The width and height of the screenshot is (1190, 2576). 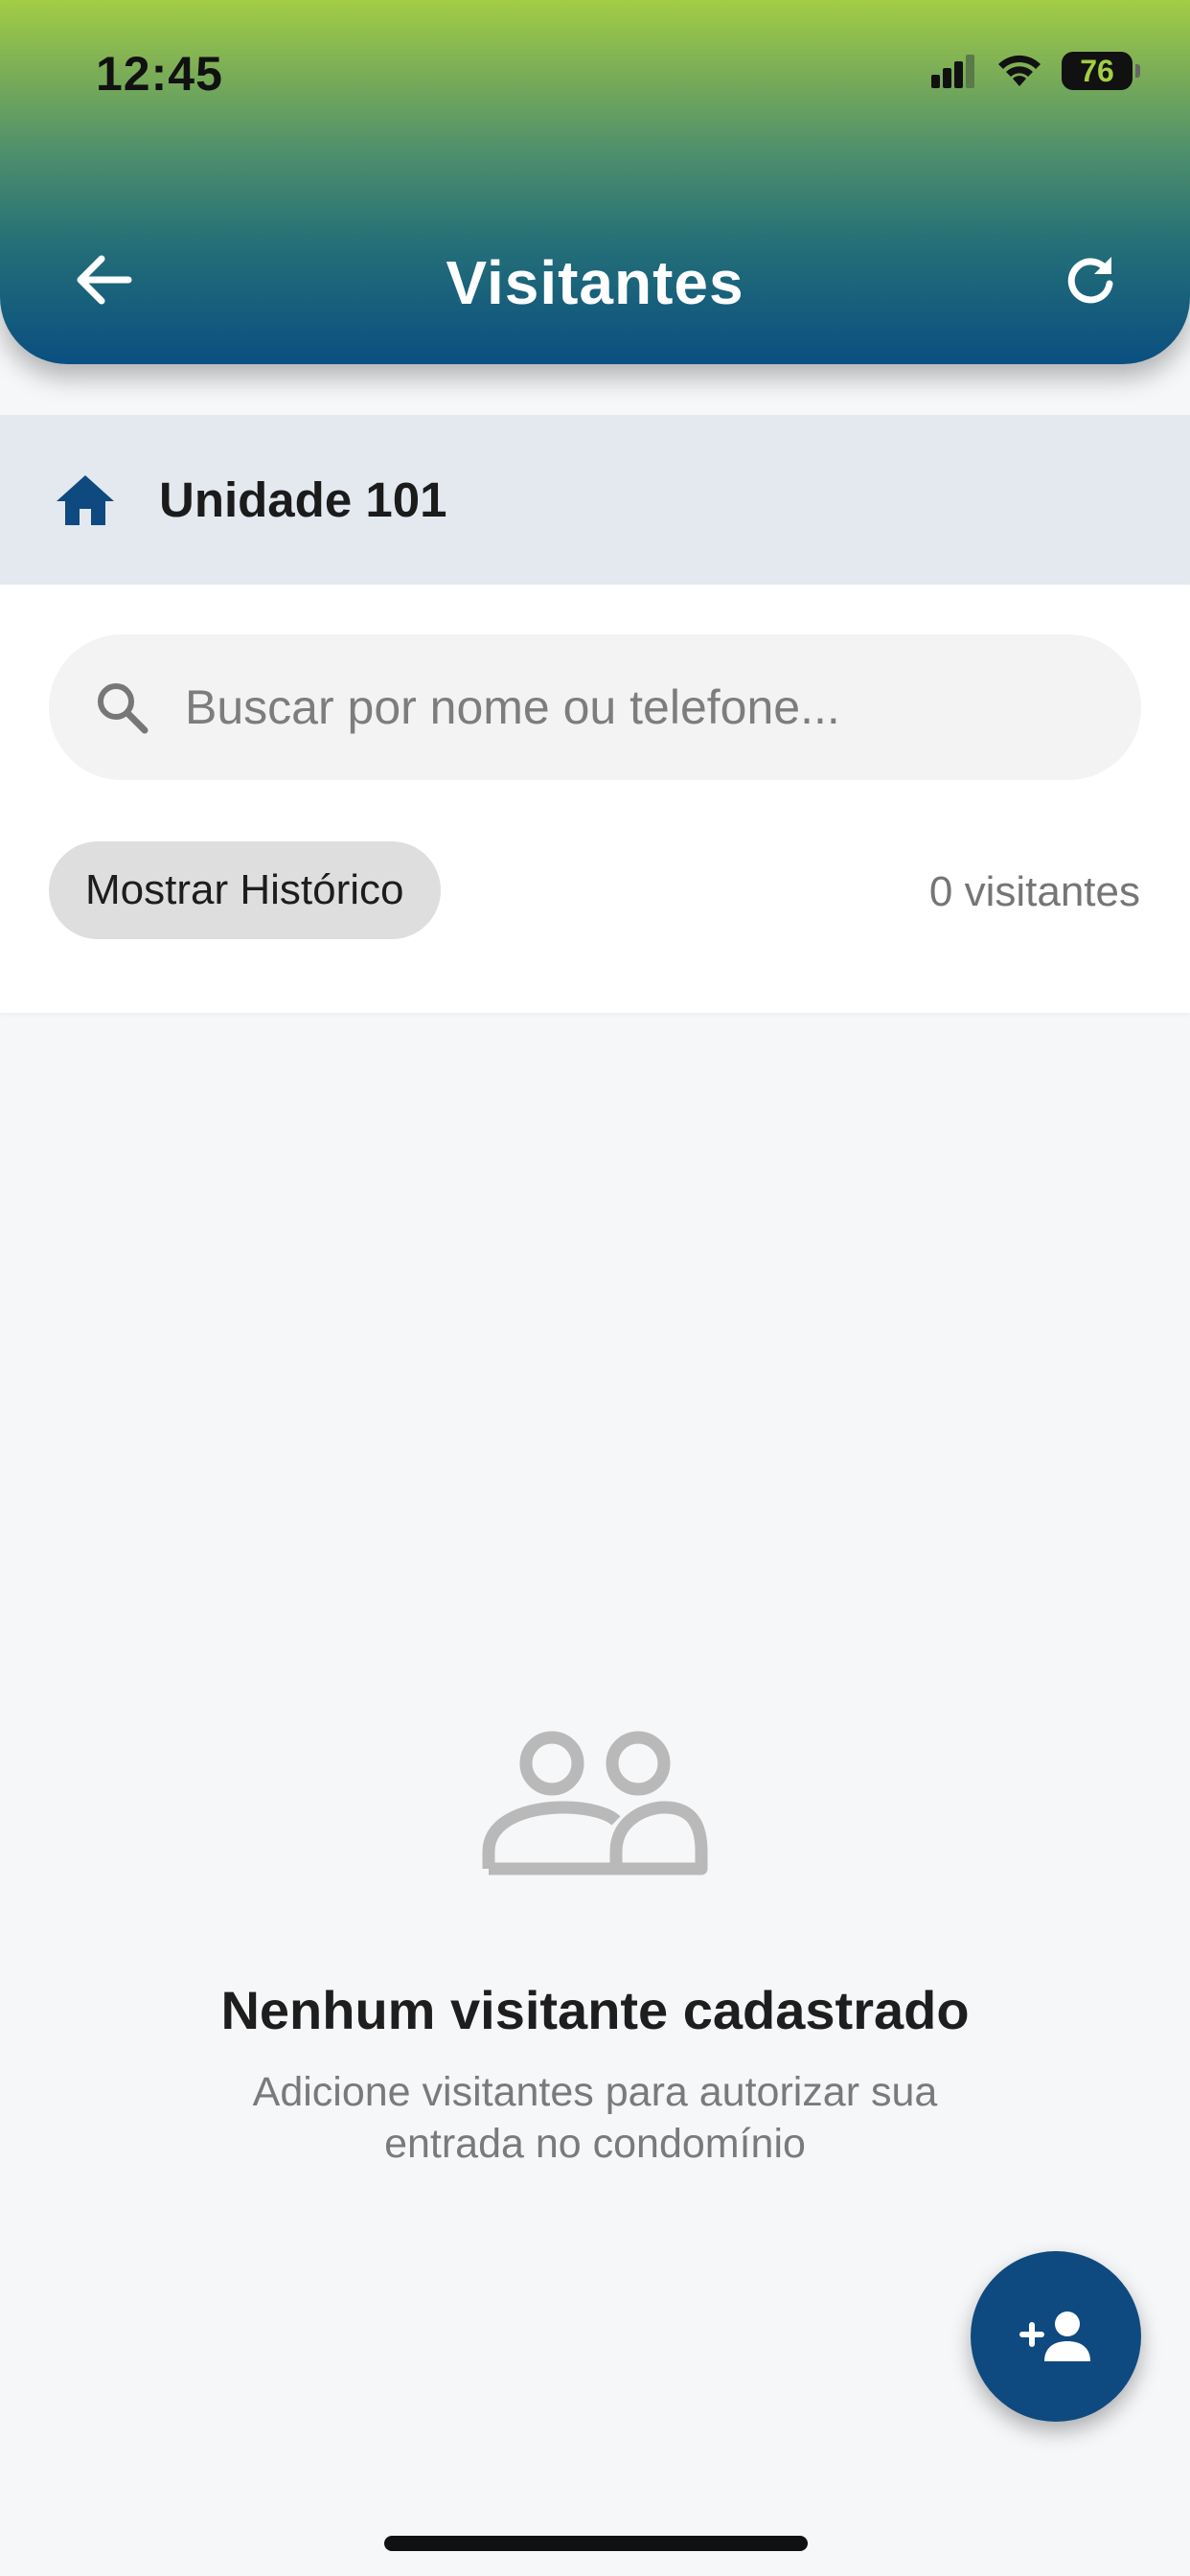 I want to click on empty-title: Nenhum visitante cadastrado, so click(x=595, y=2010).